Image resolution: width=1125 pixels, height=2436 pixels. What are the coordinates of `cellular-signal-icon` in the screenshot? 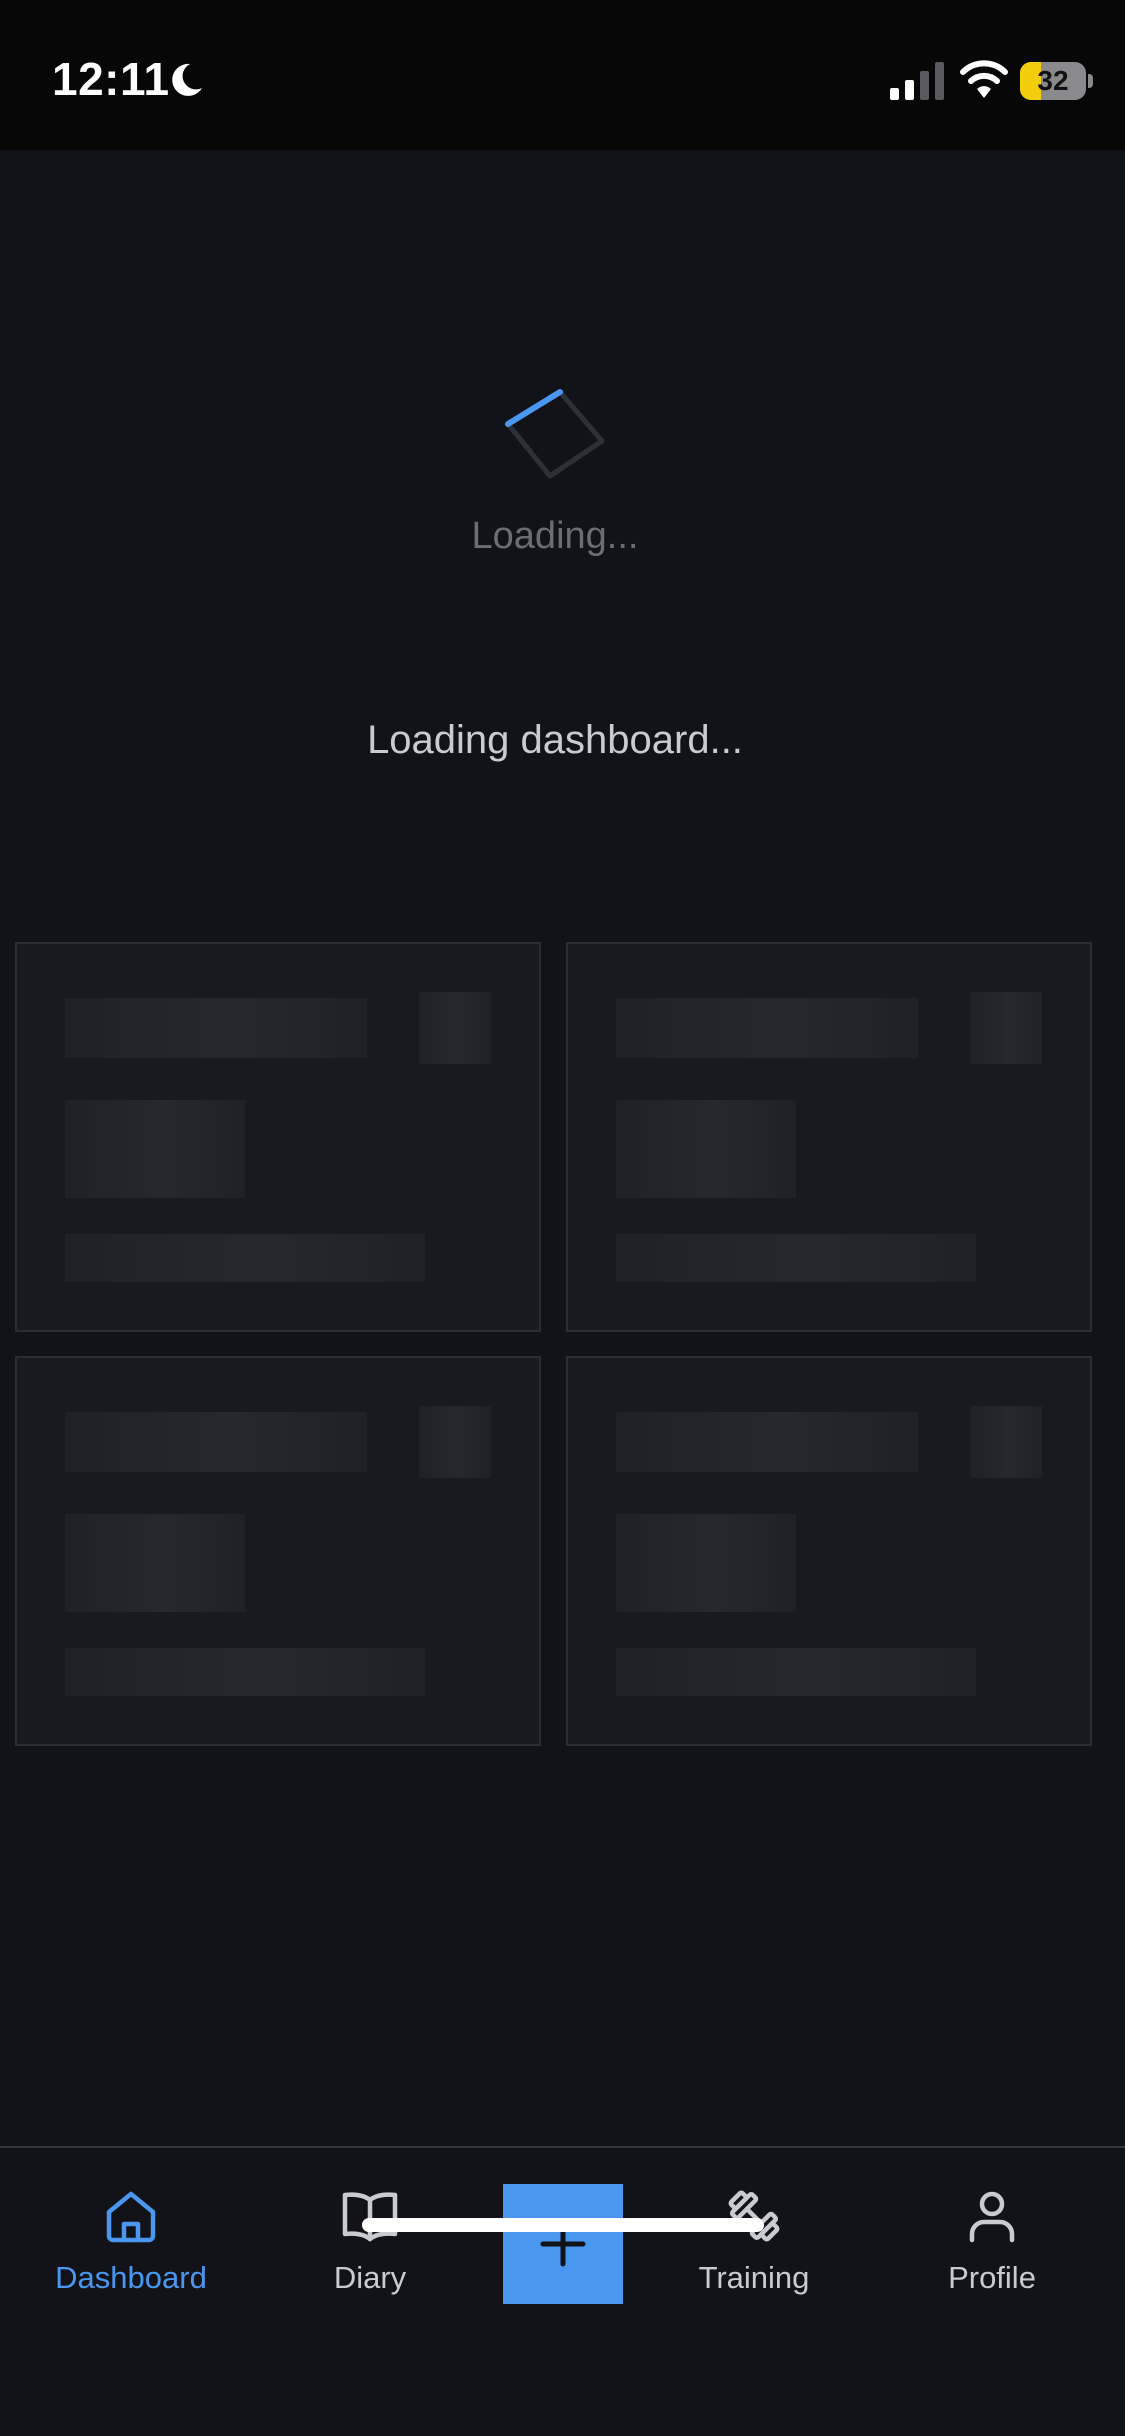 It's located at (917, 81).